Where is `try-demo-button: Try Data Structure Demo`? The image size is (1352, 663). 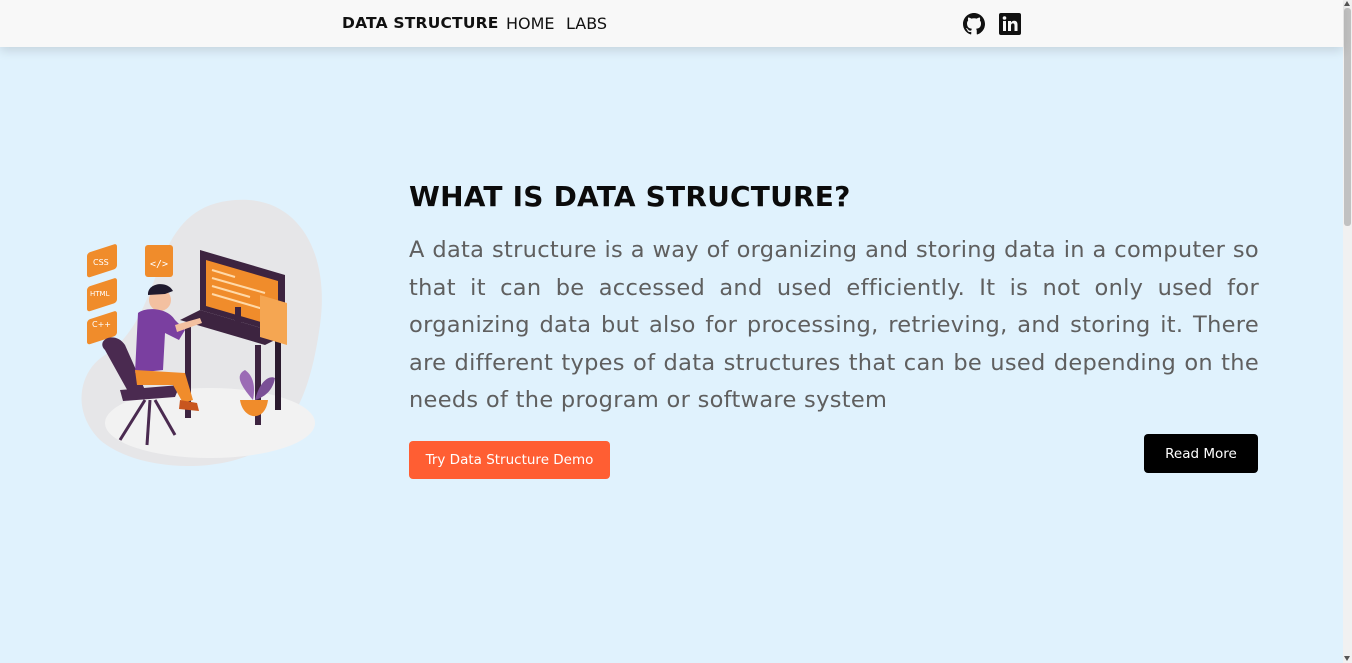
try-demo-button: Try Data Structure Demo is located at coordinates (509, 460).